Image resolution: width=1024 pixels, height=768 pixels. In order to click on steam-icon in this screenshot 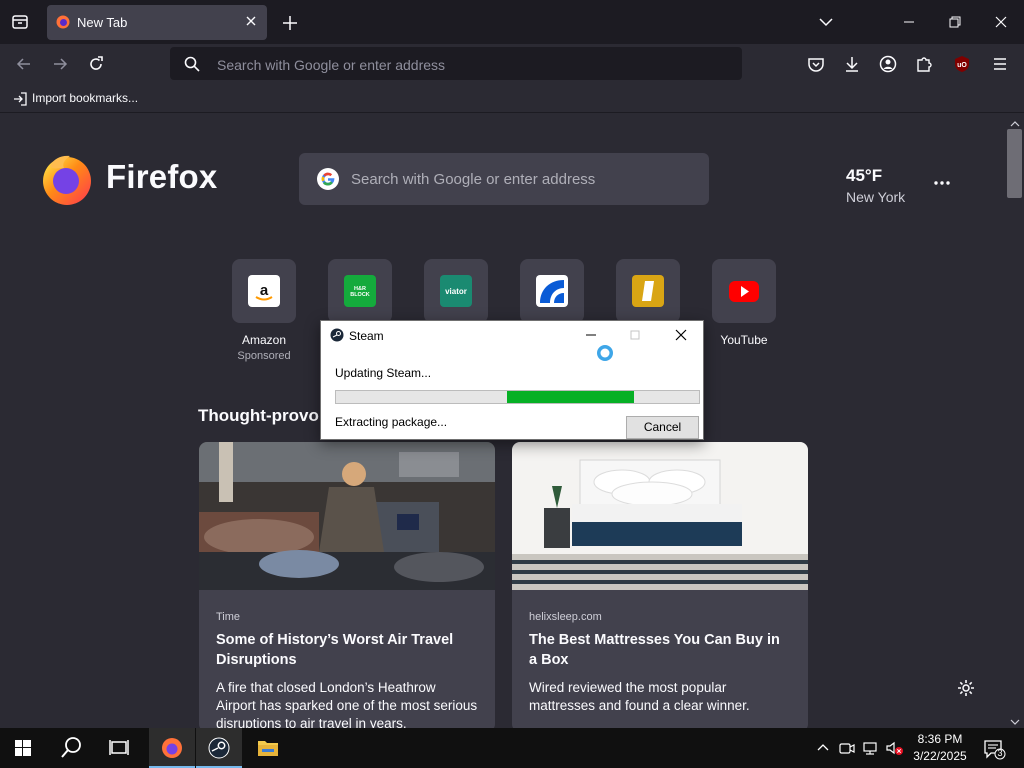, I will do `click(219, 748)`.